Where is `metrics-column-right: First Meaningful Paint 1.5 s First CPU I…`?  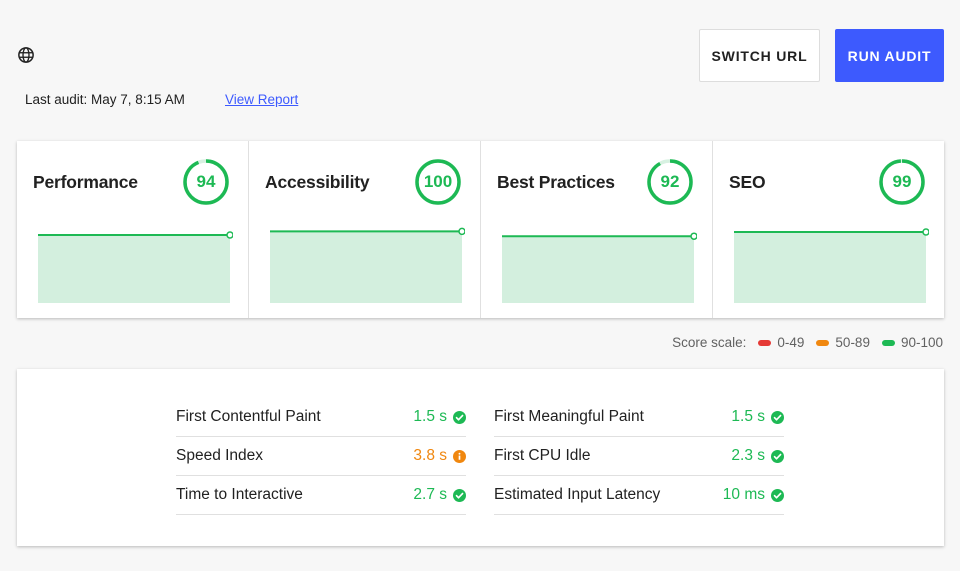
metrics-column-right: First Meaningful Paint 1.5 s First CPU I… is located at coordinates (639, 456).